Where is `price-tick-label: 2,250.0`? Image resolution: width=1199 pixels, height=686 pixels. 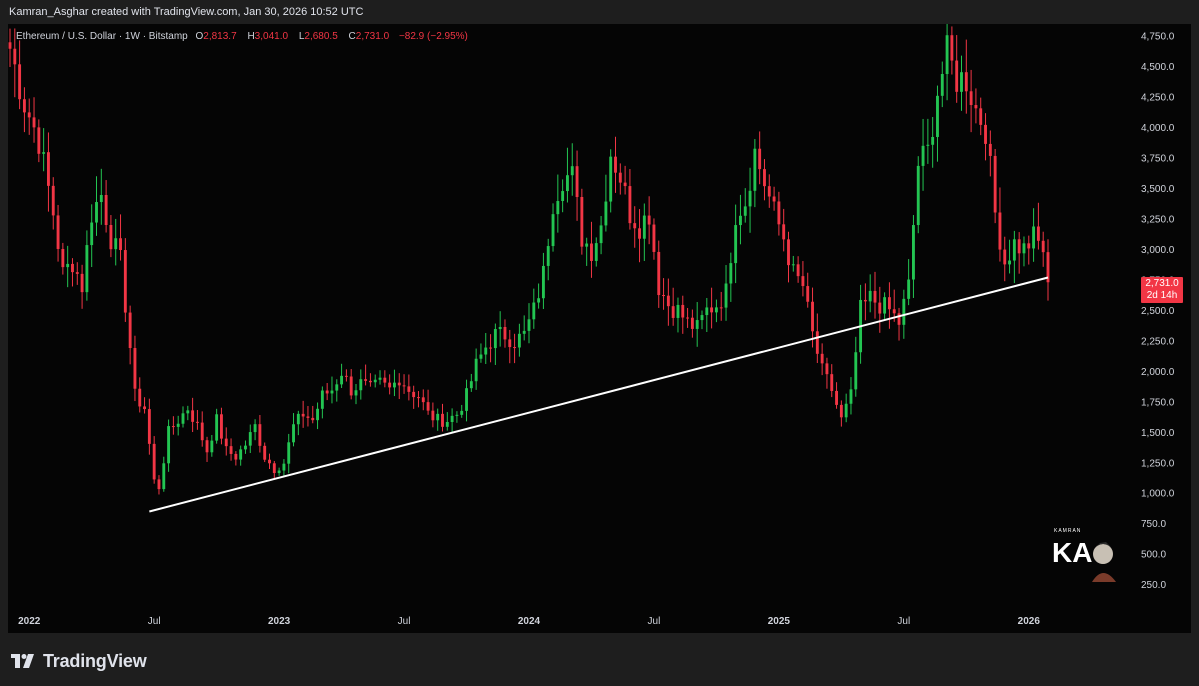 price-tick-label: 2,250.0 is located at coordinates (1158, 341).